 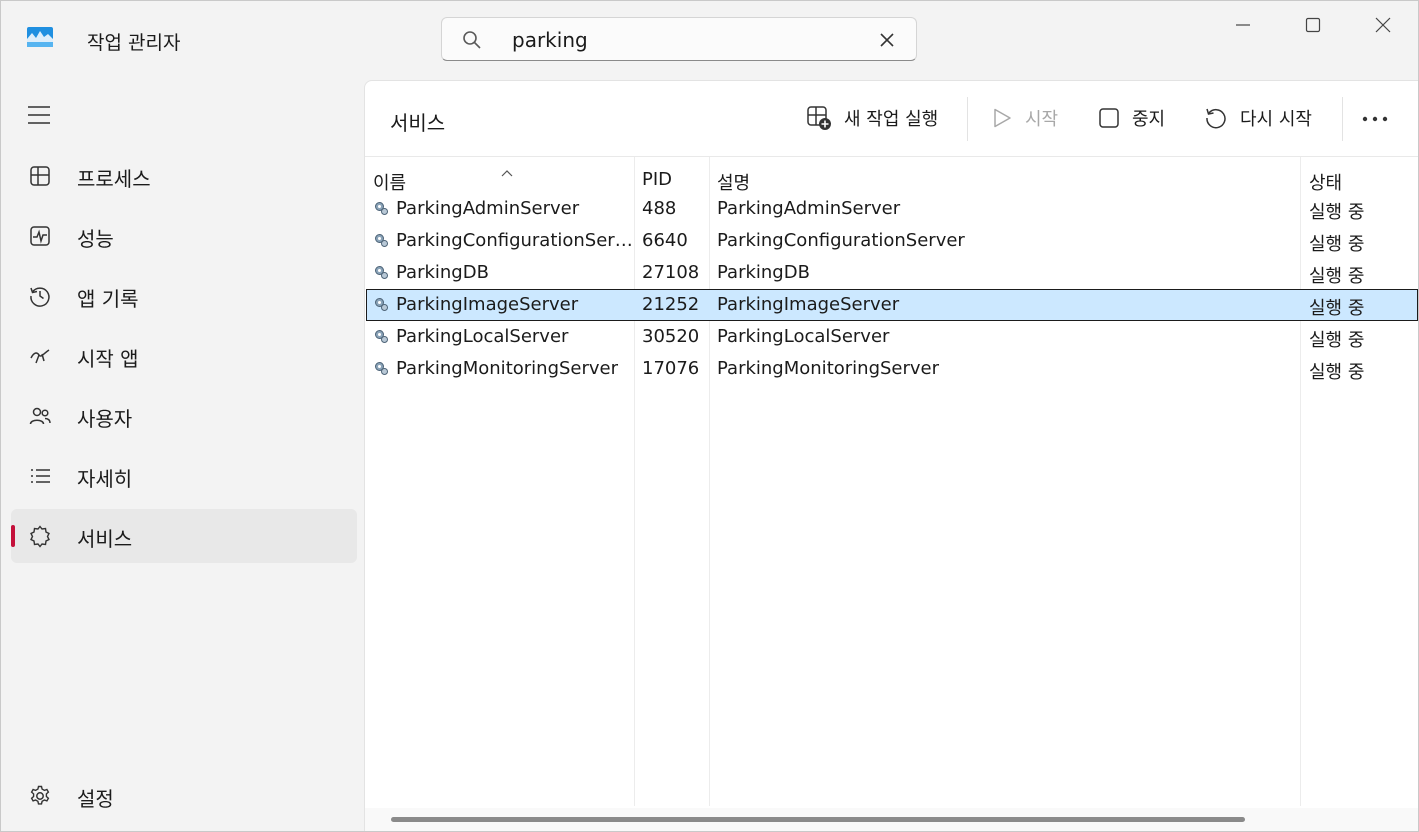 What do you see at coordinates (891, 175) in the screenshot?
I see `table-header: 이름 PID 설명 상태` at bounding box center [891, 175].